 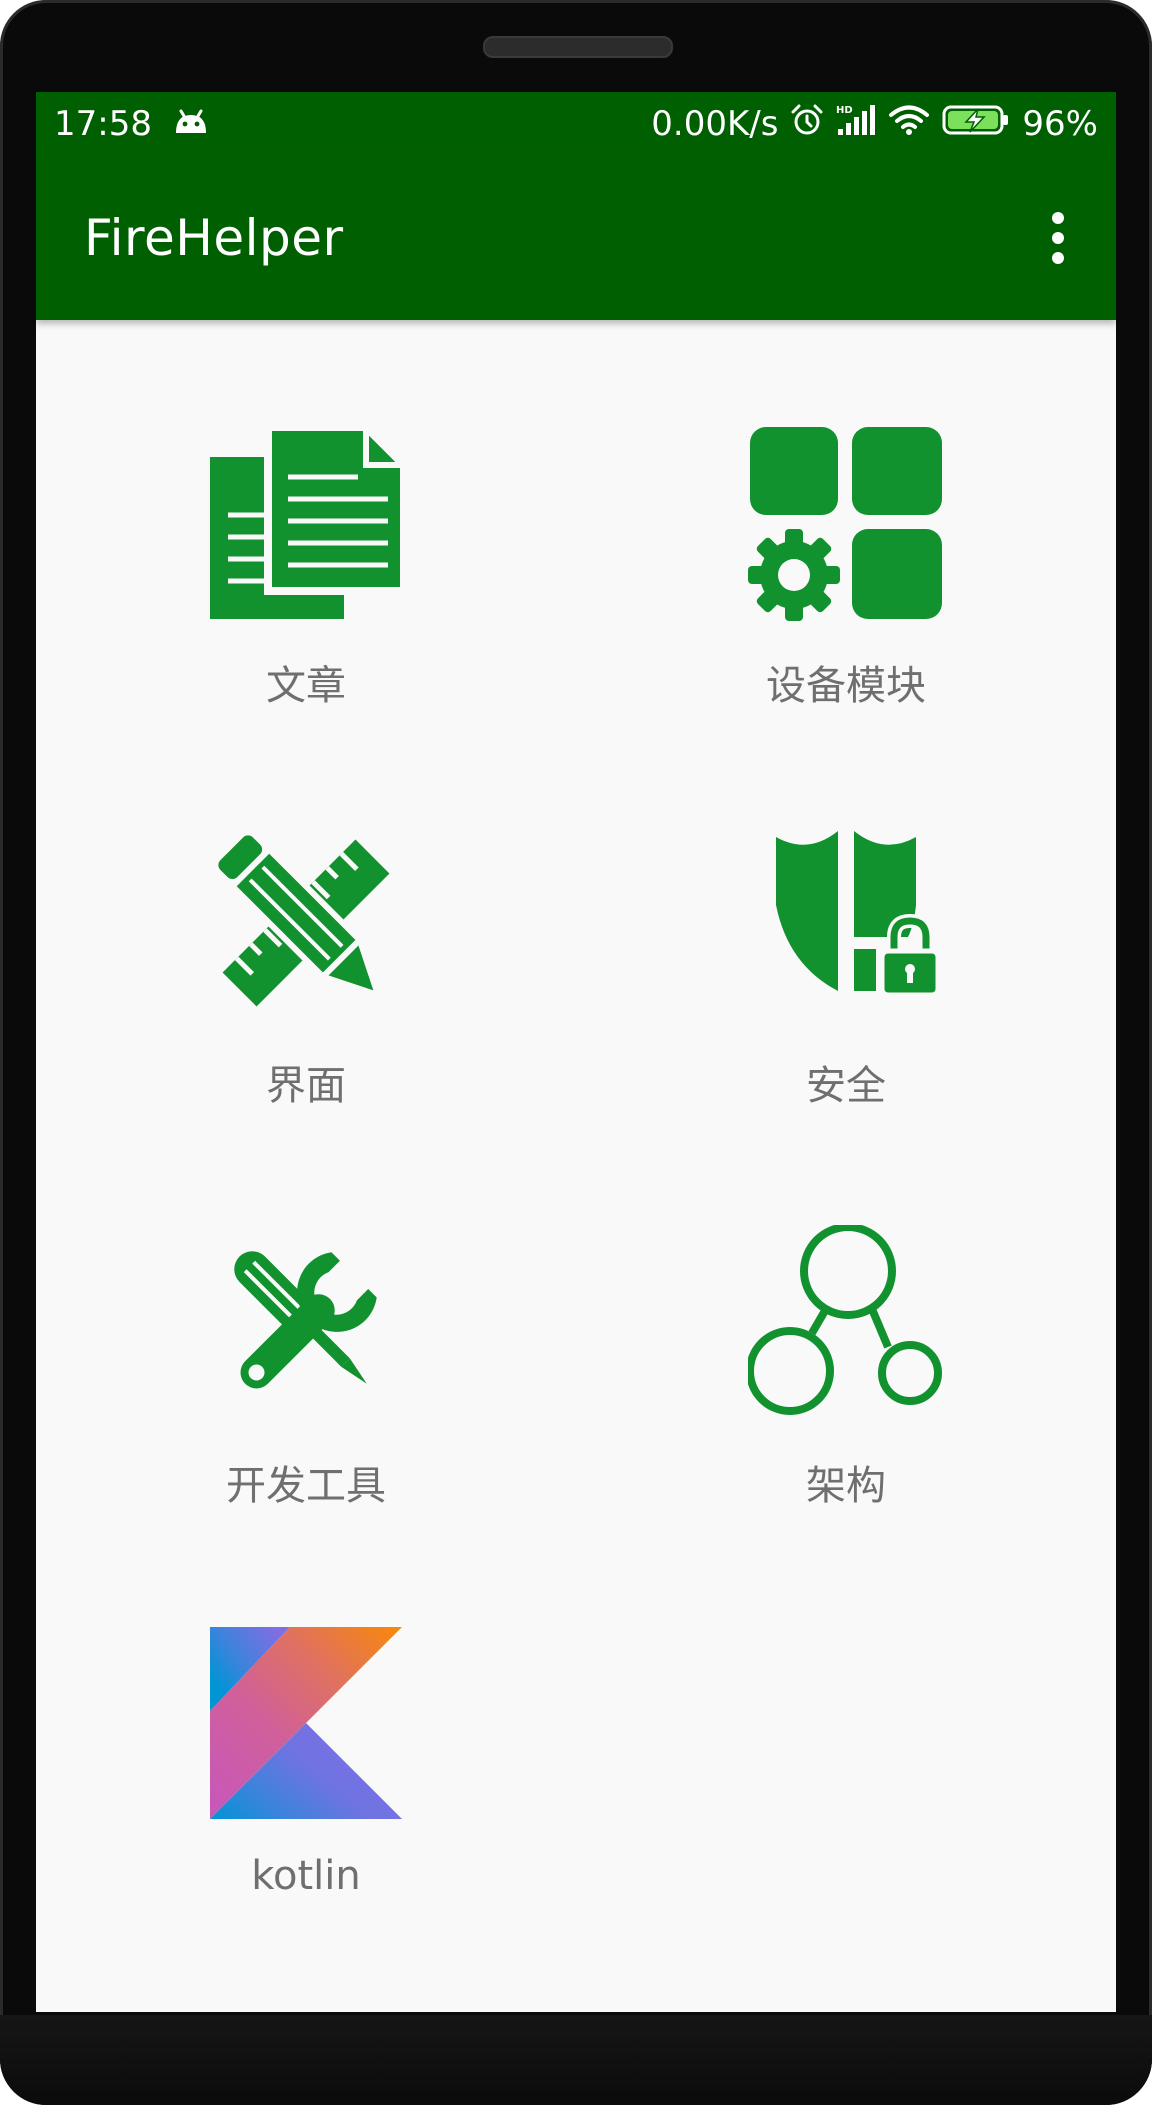 I want to click on tile-label: 开发工具, so click(x=306, y=1486).